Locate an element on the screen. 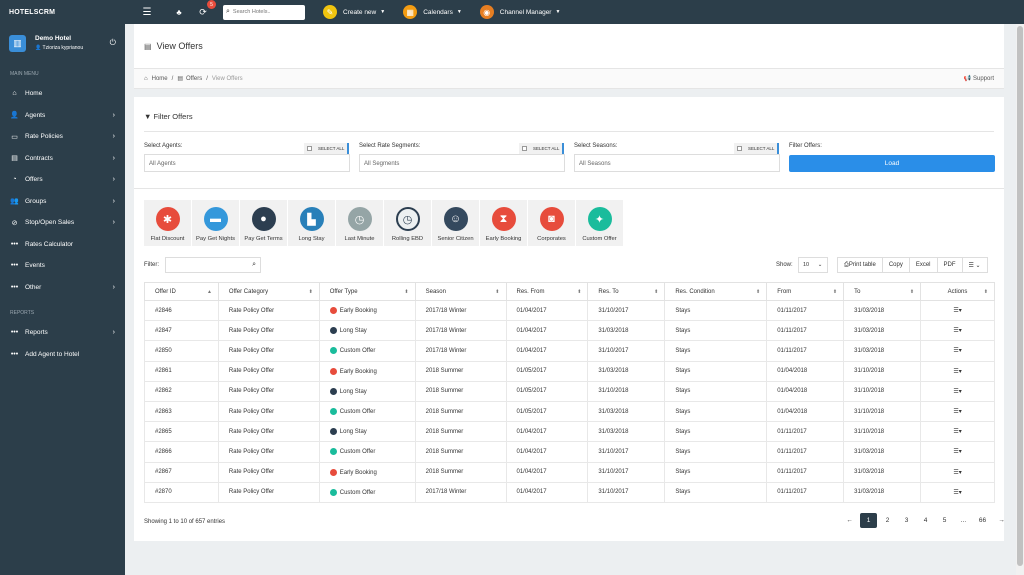  column-header-res-to: Res. To ⬍ is located at coordinates (626, 291).